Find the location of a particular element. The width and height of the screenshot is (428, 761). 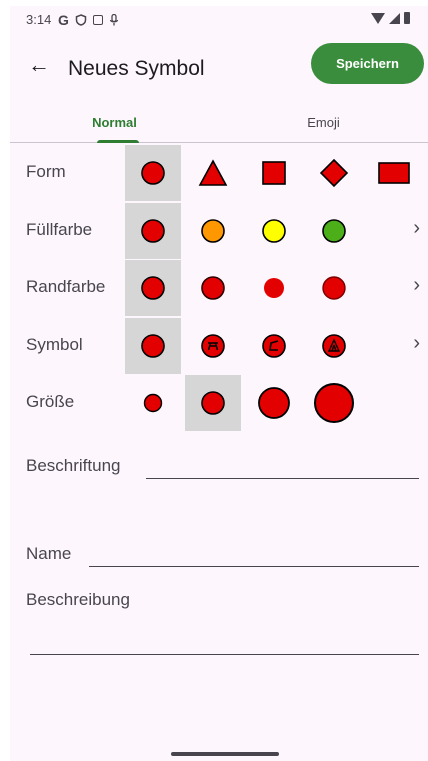

red-border-circle-icon is located at coordinates (334, 288).